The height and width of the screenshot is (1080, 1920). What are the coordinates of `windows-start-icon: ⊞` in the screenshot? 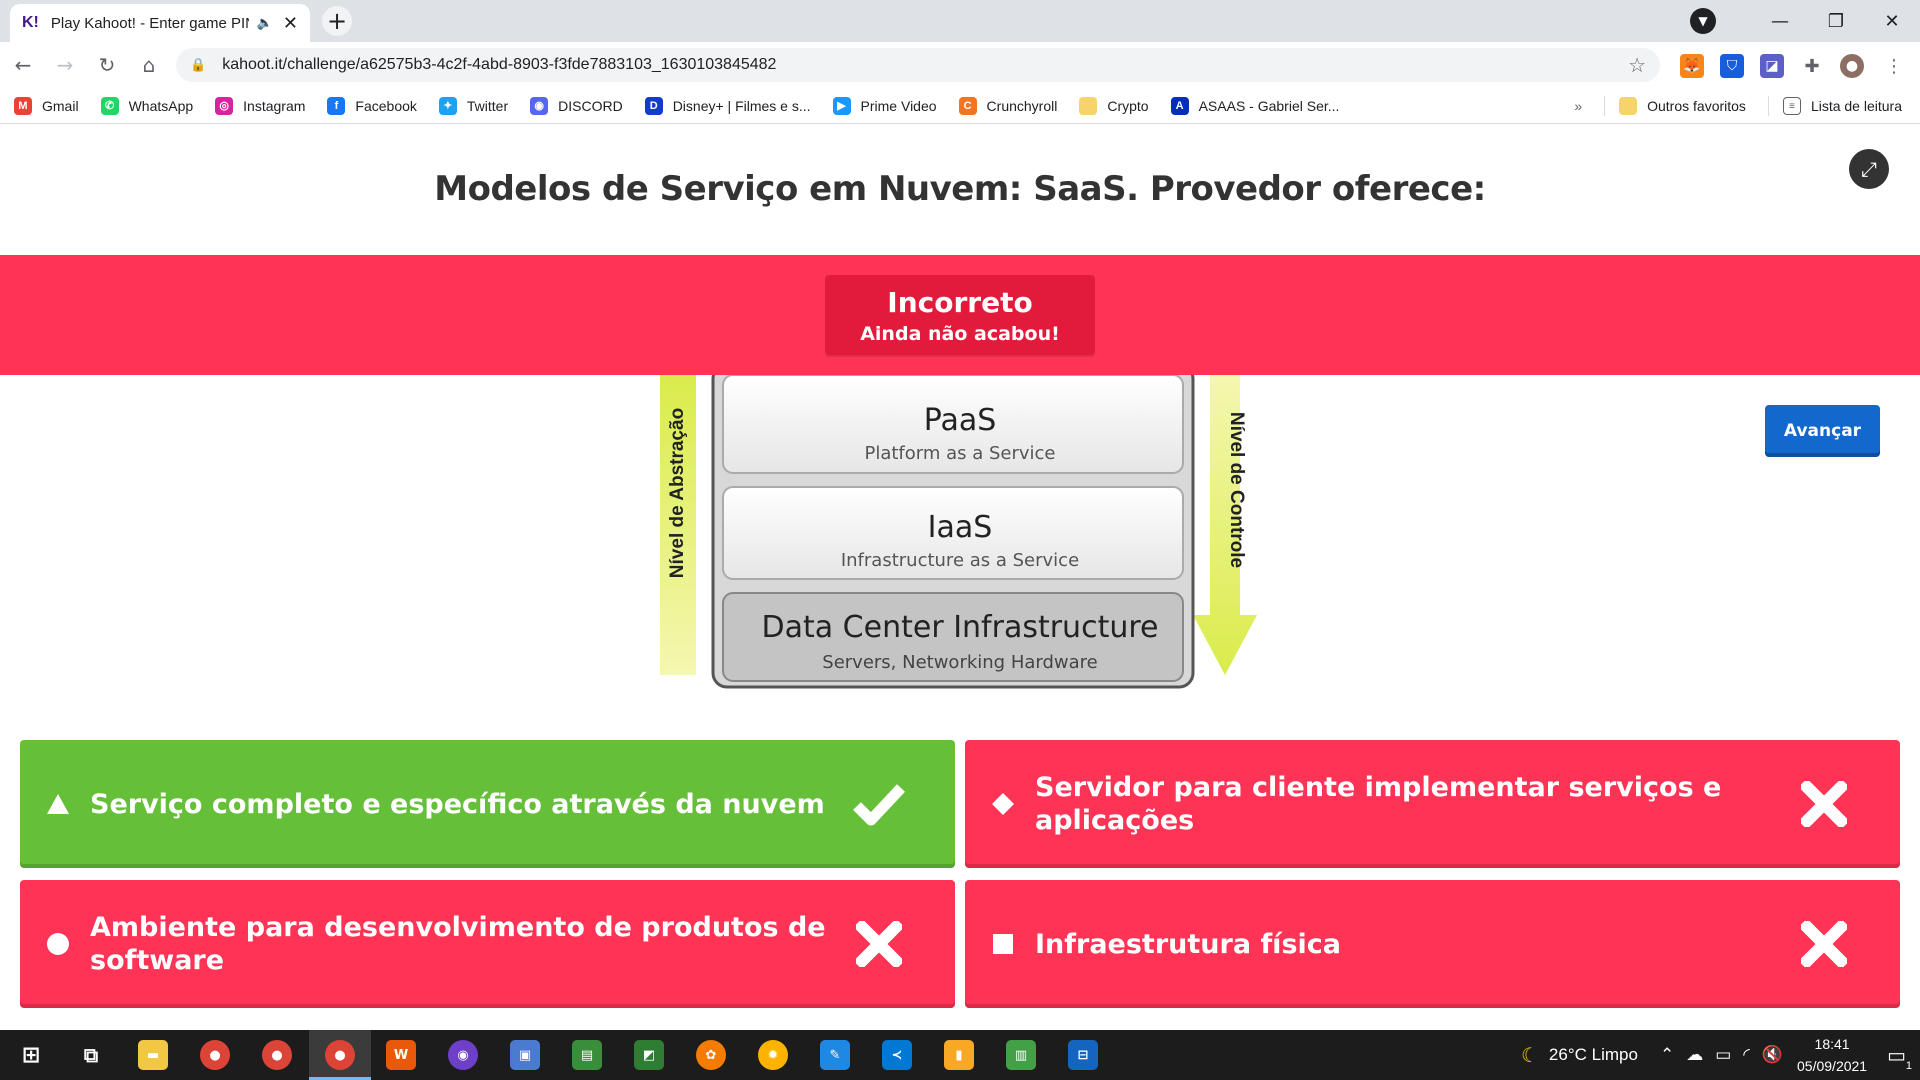 It's located at (31, 1055).